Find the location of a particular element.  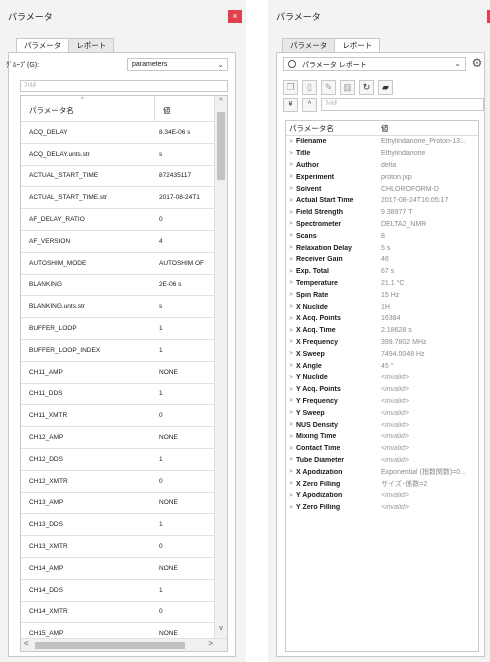

tree-item: > X Angle 45 ° is located at coordinates (382, 366).